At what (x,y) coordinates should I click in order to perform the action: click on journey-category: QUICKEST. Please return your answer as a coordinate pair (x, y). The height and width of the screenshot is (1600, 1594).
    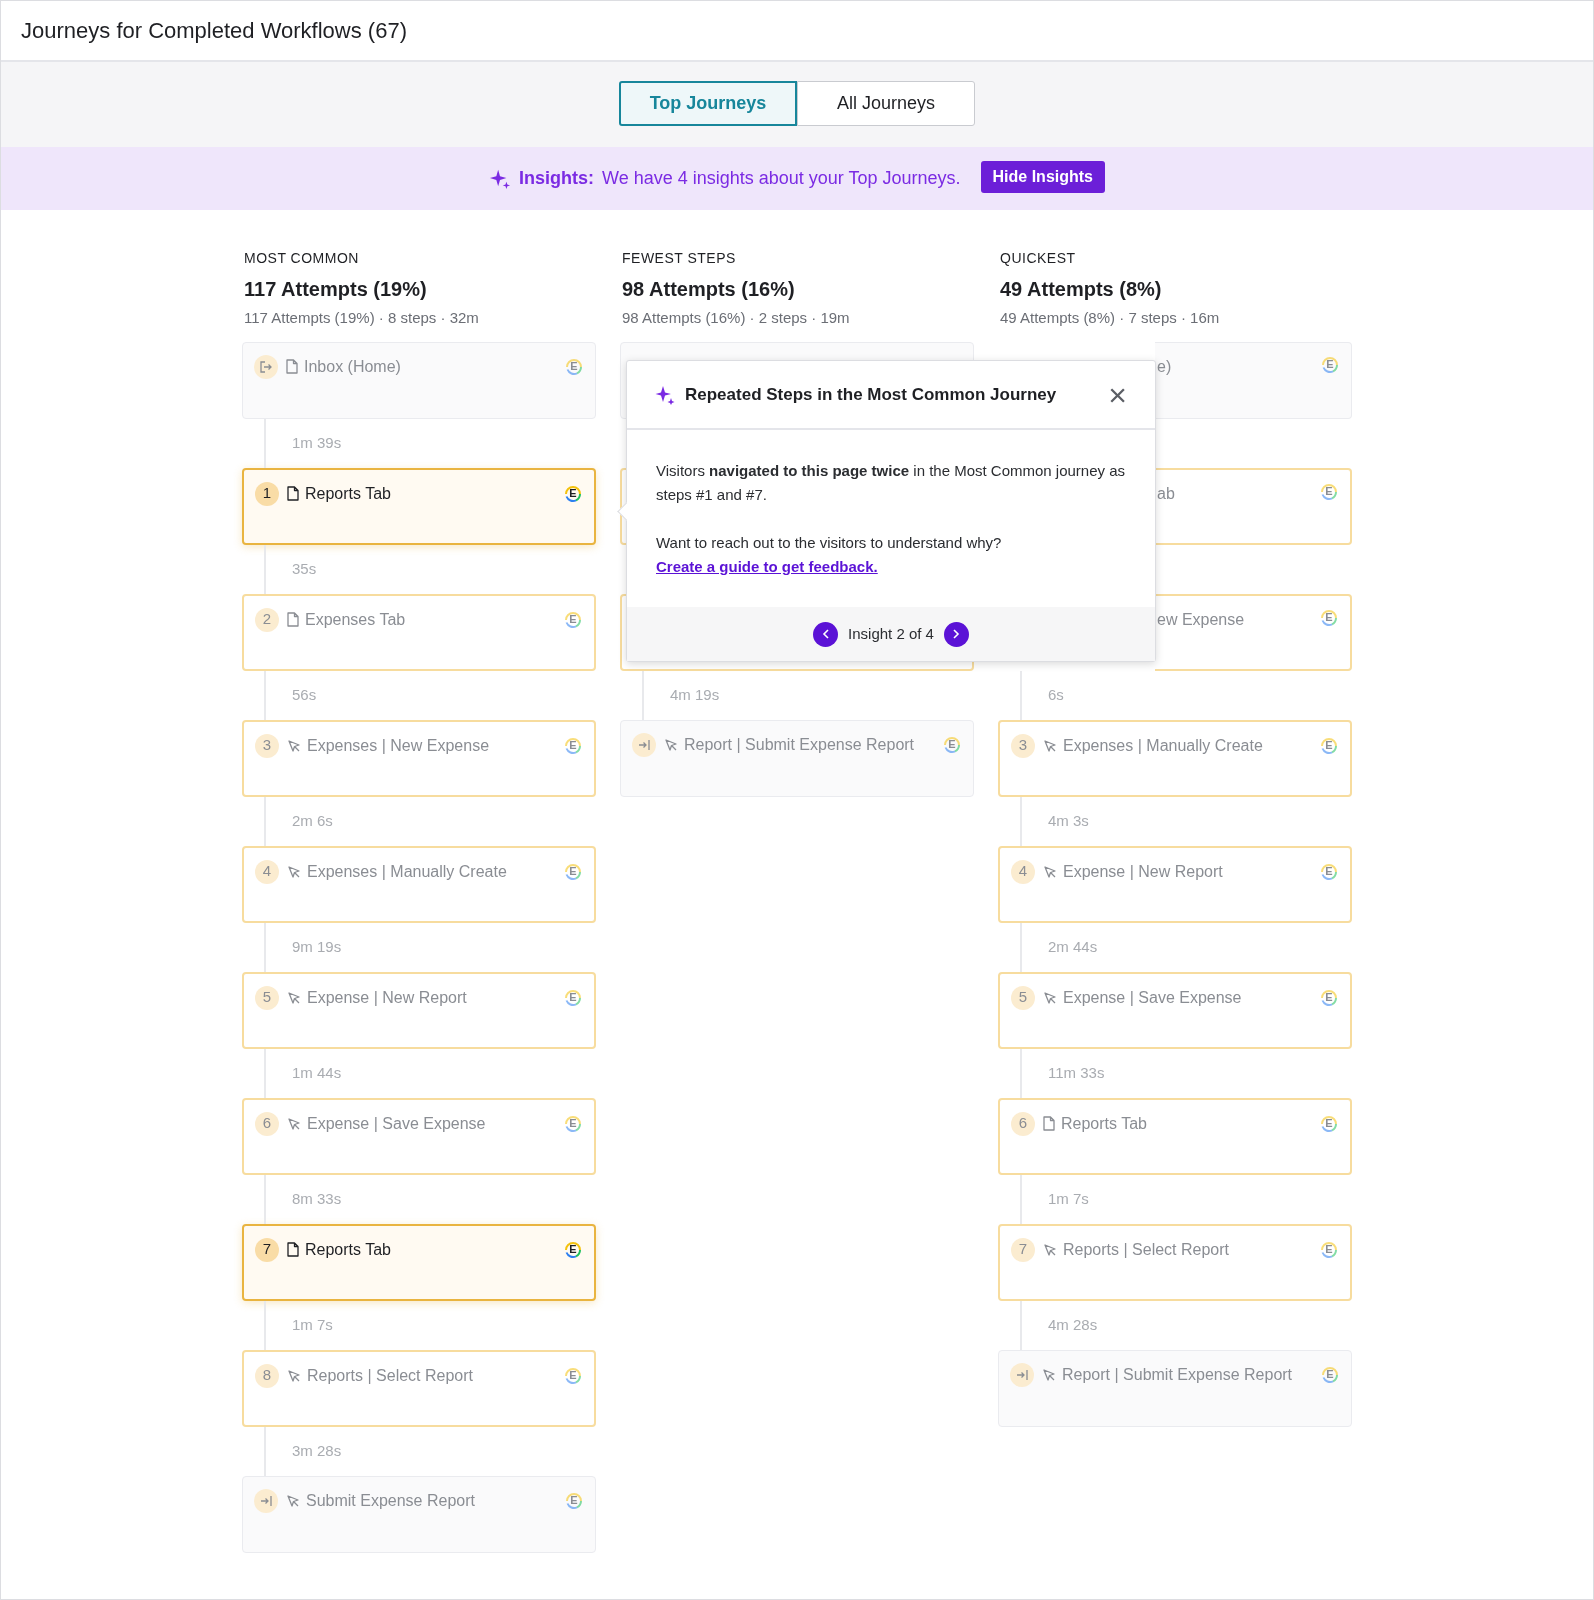
    Looking at the image, I should click on (1038, 258).